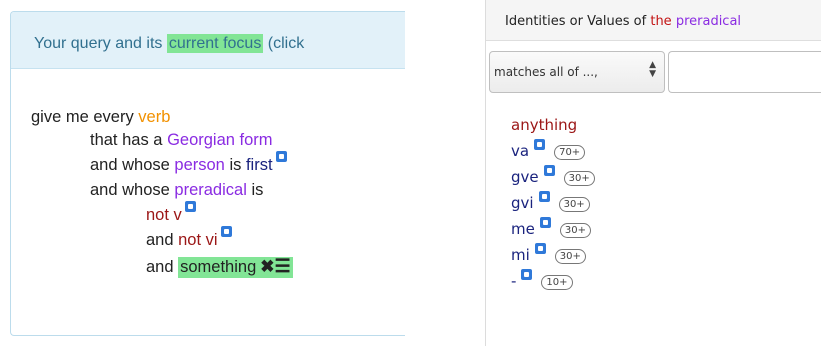 Image resolution: width=821 pixels, height=346 pixels. I want to click on query-line-3: and whose person is first, so click(188, 163).